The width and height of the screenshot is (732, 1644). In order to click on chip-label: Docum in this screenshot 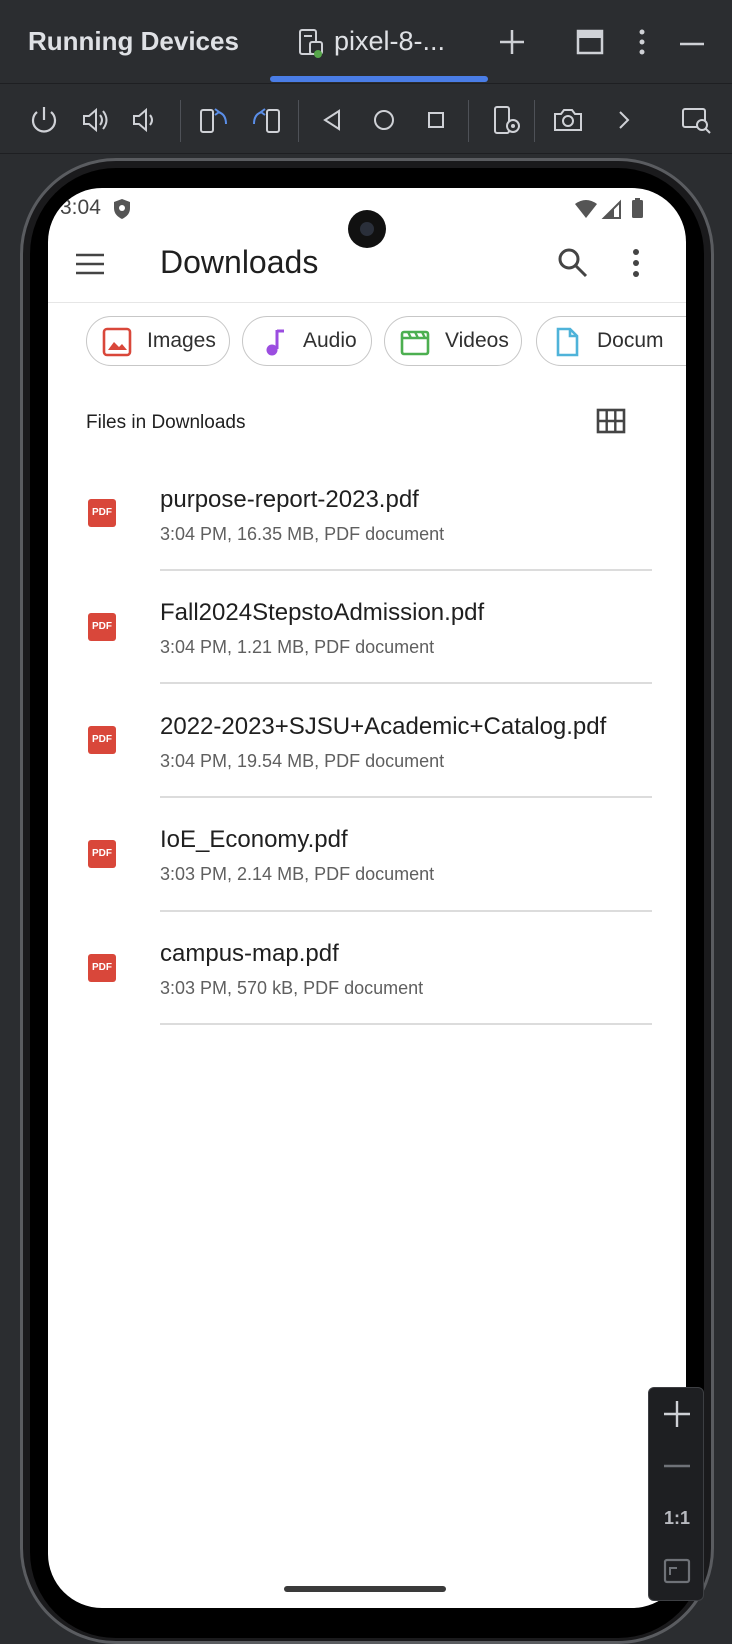, I will do `click(630, 340)`.